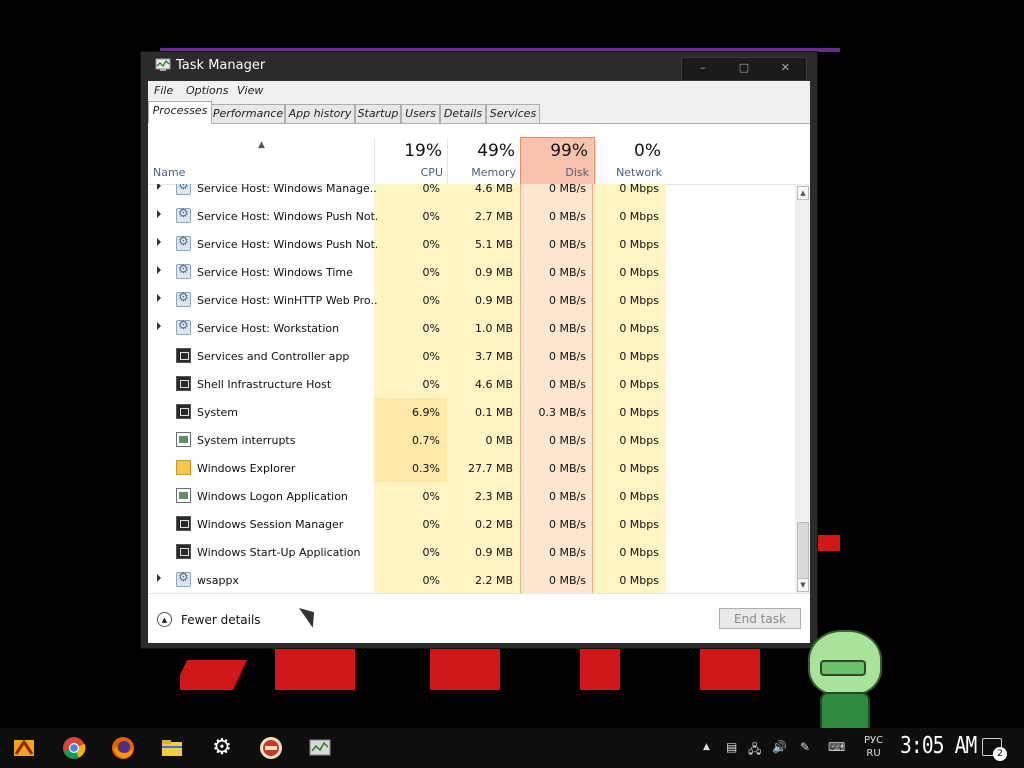 The image size is (1024, 768). I want to click on game-icon, so click(271, 748).